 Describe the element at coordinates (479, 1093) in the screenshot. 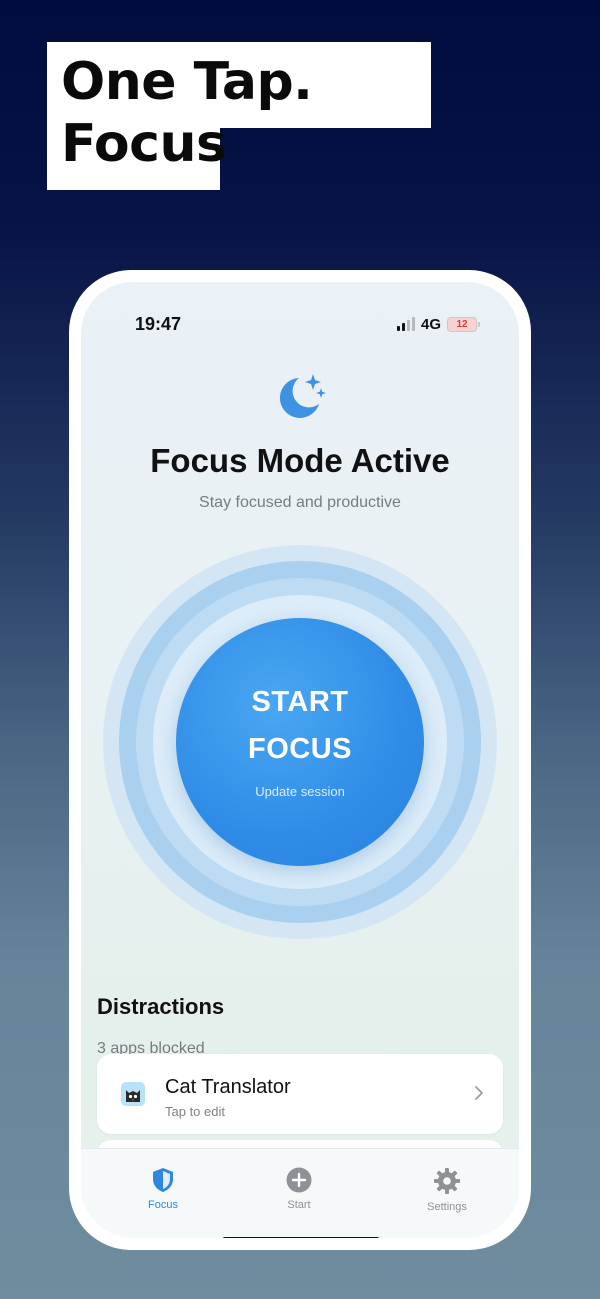

I see `chevron-right-icon` at that location.